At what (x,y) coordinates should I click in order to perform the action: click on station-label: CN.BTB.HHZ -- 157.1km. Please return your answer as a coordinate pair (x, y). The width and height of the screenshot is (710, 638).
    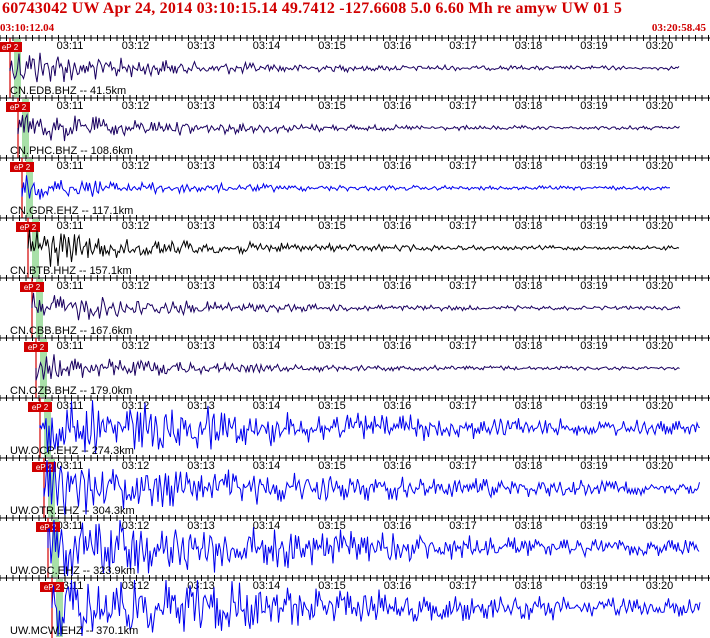
    Looking at the image, I should click on (71, 271).